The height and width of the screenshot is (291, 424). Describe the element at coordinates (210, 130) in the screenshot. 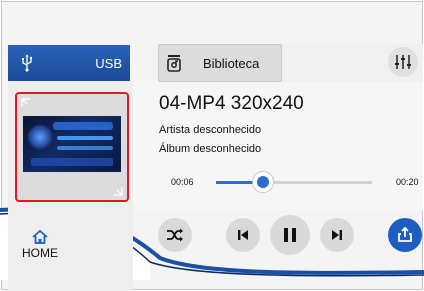

I see `track-artist: Artista desconhecido` at that location.